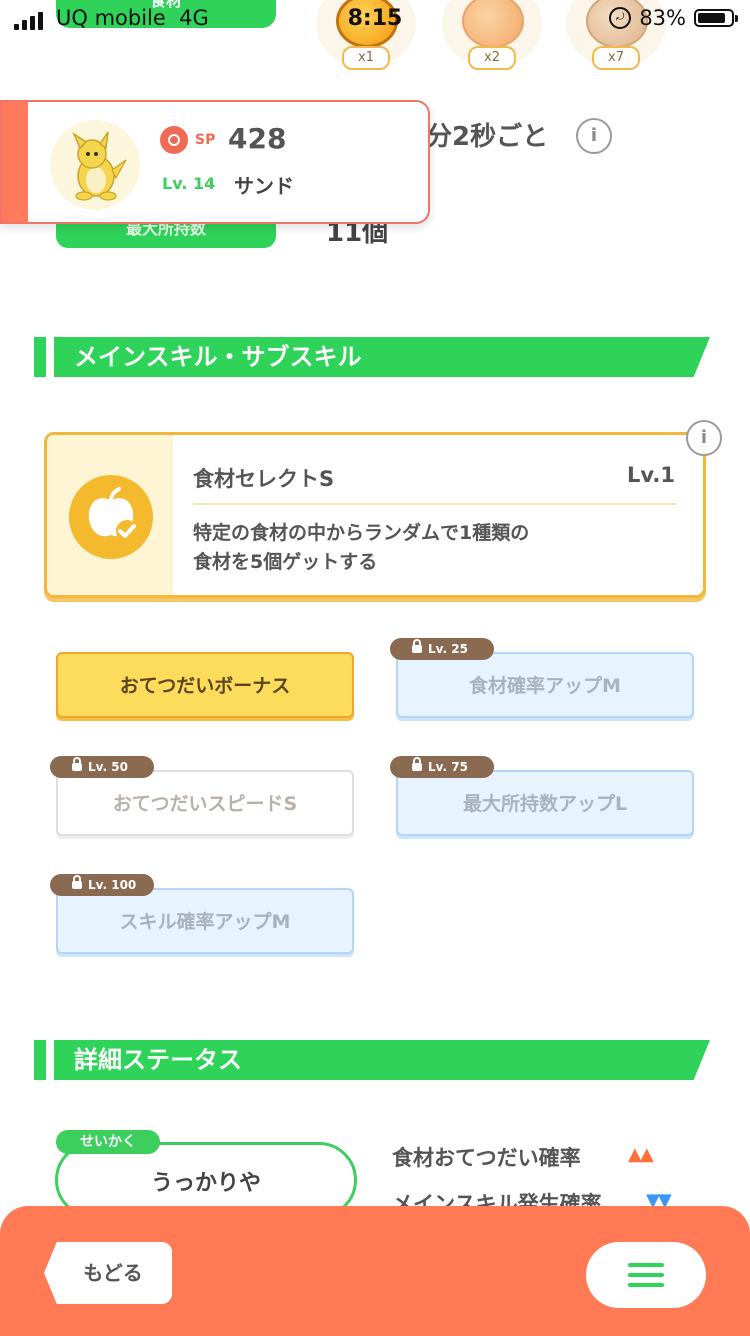  I want to click on unlock-level-tag: Lv. 100, so click(102, 885).